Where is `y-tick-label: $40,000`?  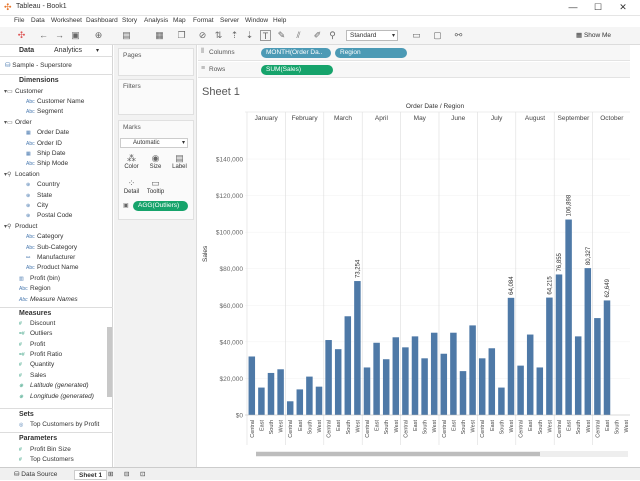
y-tick-label: $40,000 is located at coordinates (232, 342).